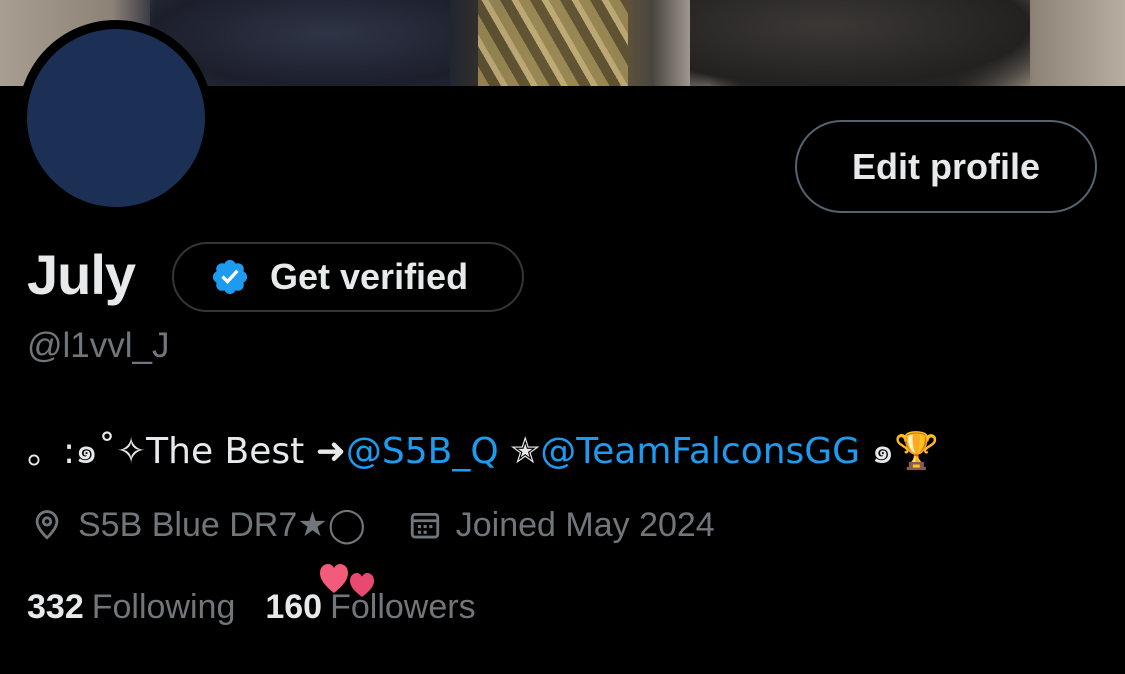 The width and height of the screenshot is (1125, 674). What do you see at coordinates (81, 274) in the screenshot?
I see `display-name: July` at bounding box center [81, 274].